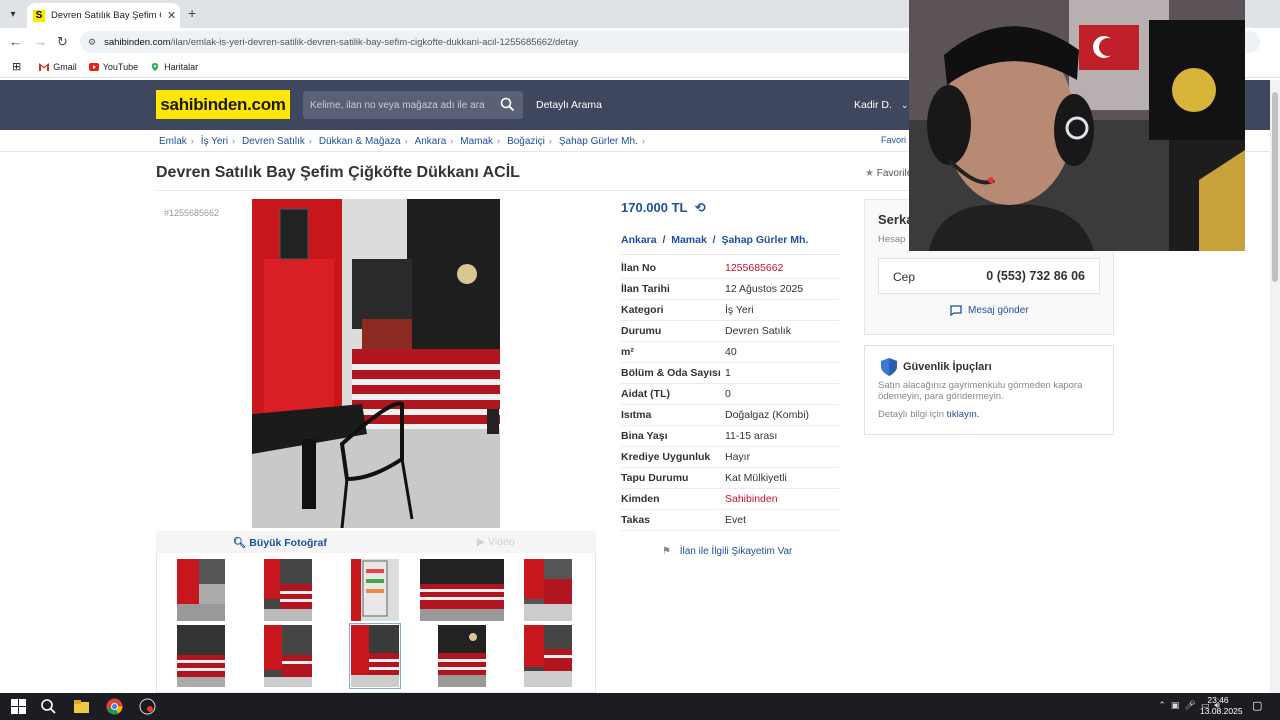 The image size is (1280, 720). Describe the element at coordinates (93, 66) in the screenshot. I see `youtube-icon` at that location.